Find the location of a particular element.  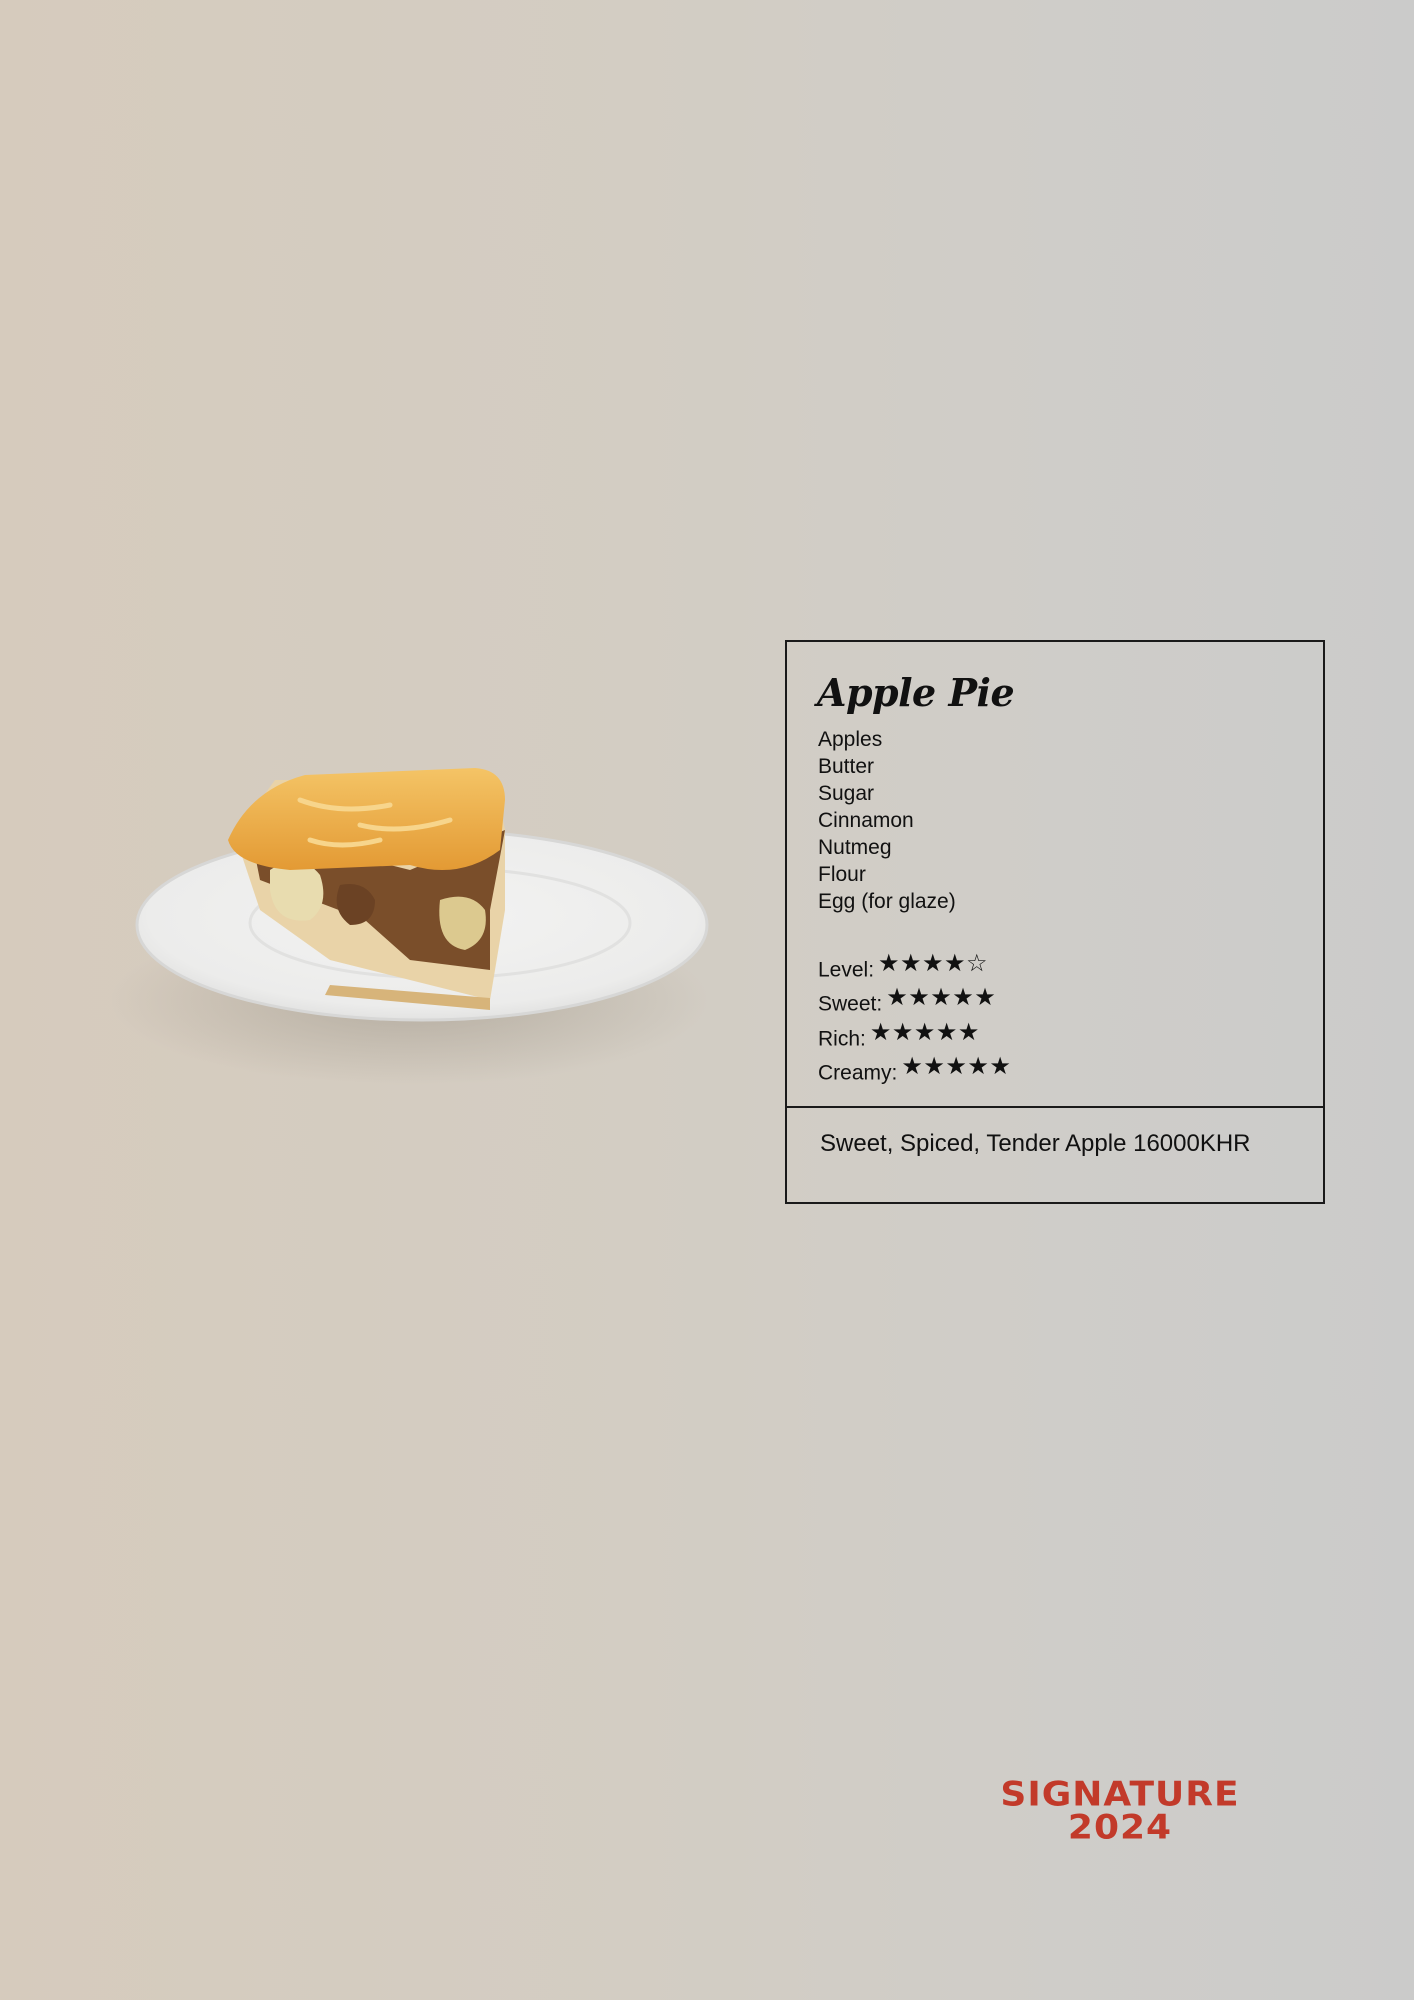

signature-logo: SIGNATURE 2024 is located at coordinates (1120, 1811).